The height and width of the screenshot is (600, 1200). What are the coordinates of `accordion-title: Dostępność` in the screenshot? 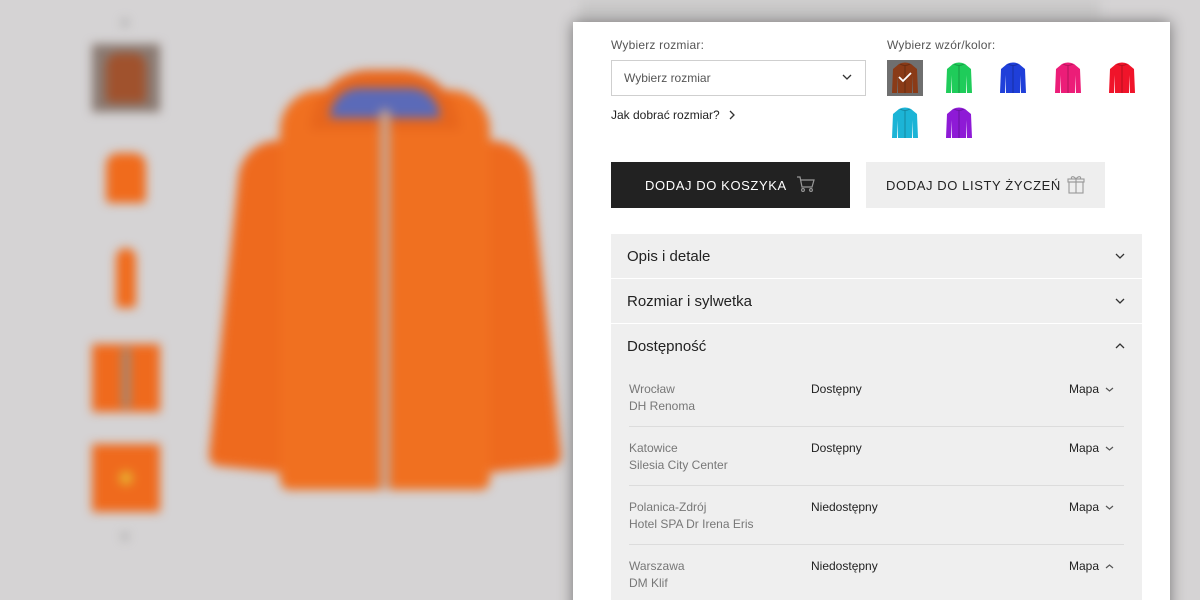 It's located at (667, 346).